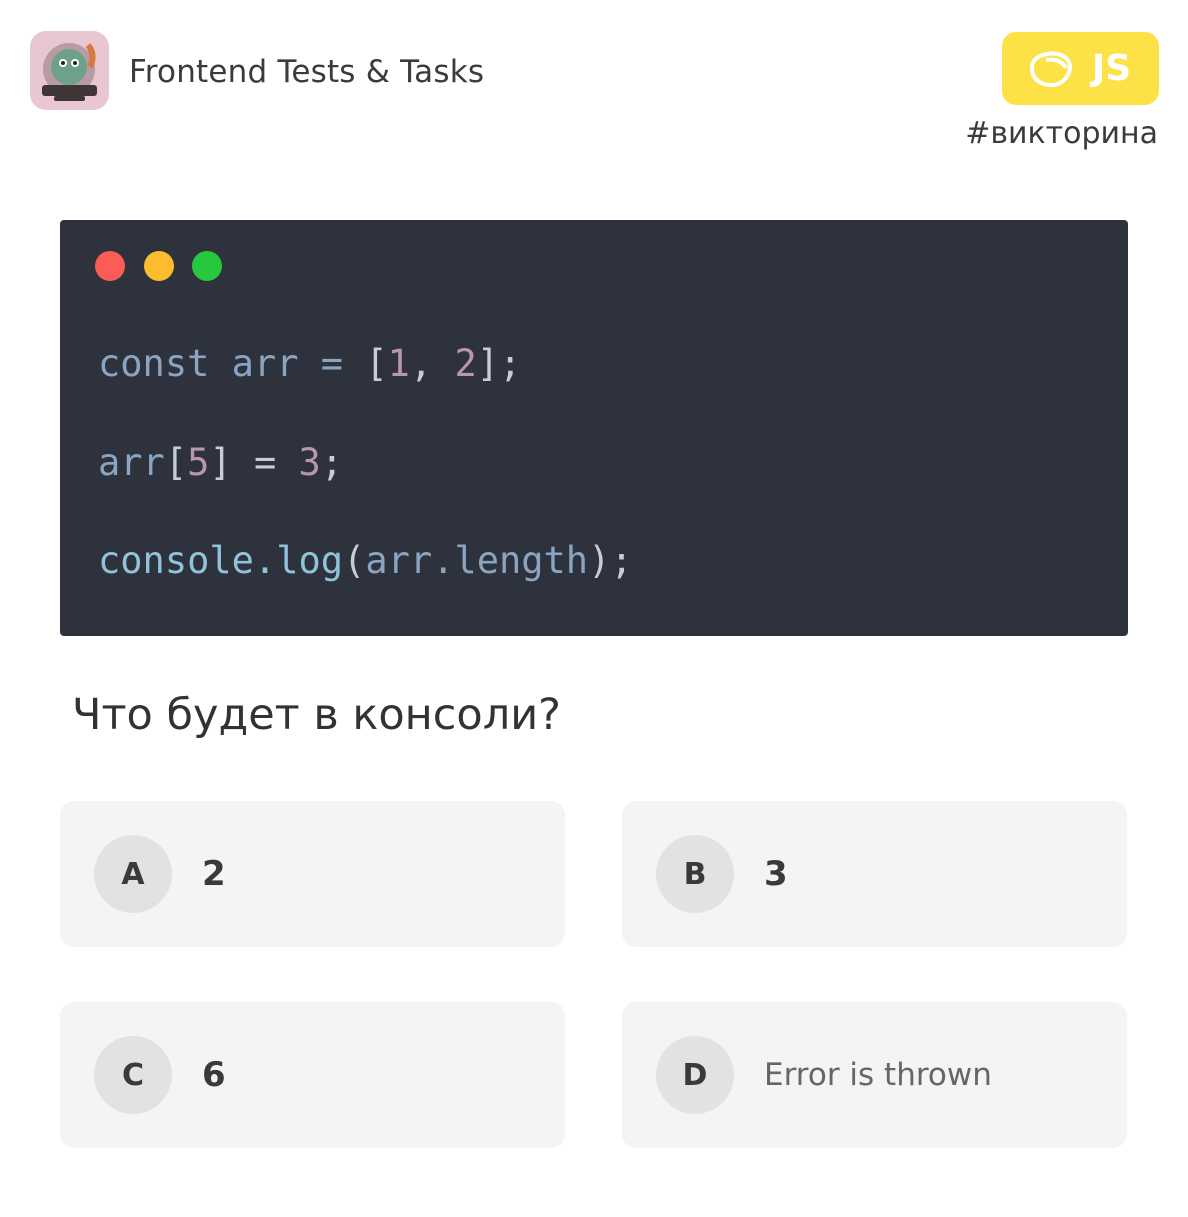  I want to click on option-text: 2, so click(214, 874).